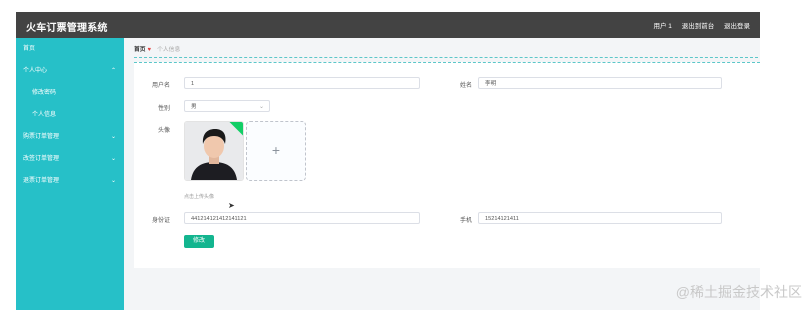  Describe the element at coordinates (70, 181) in the screenshot. I see `sidebar-item-refund-orders: 退票订单管理 ⌄` at that location.